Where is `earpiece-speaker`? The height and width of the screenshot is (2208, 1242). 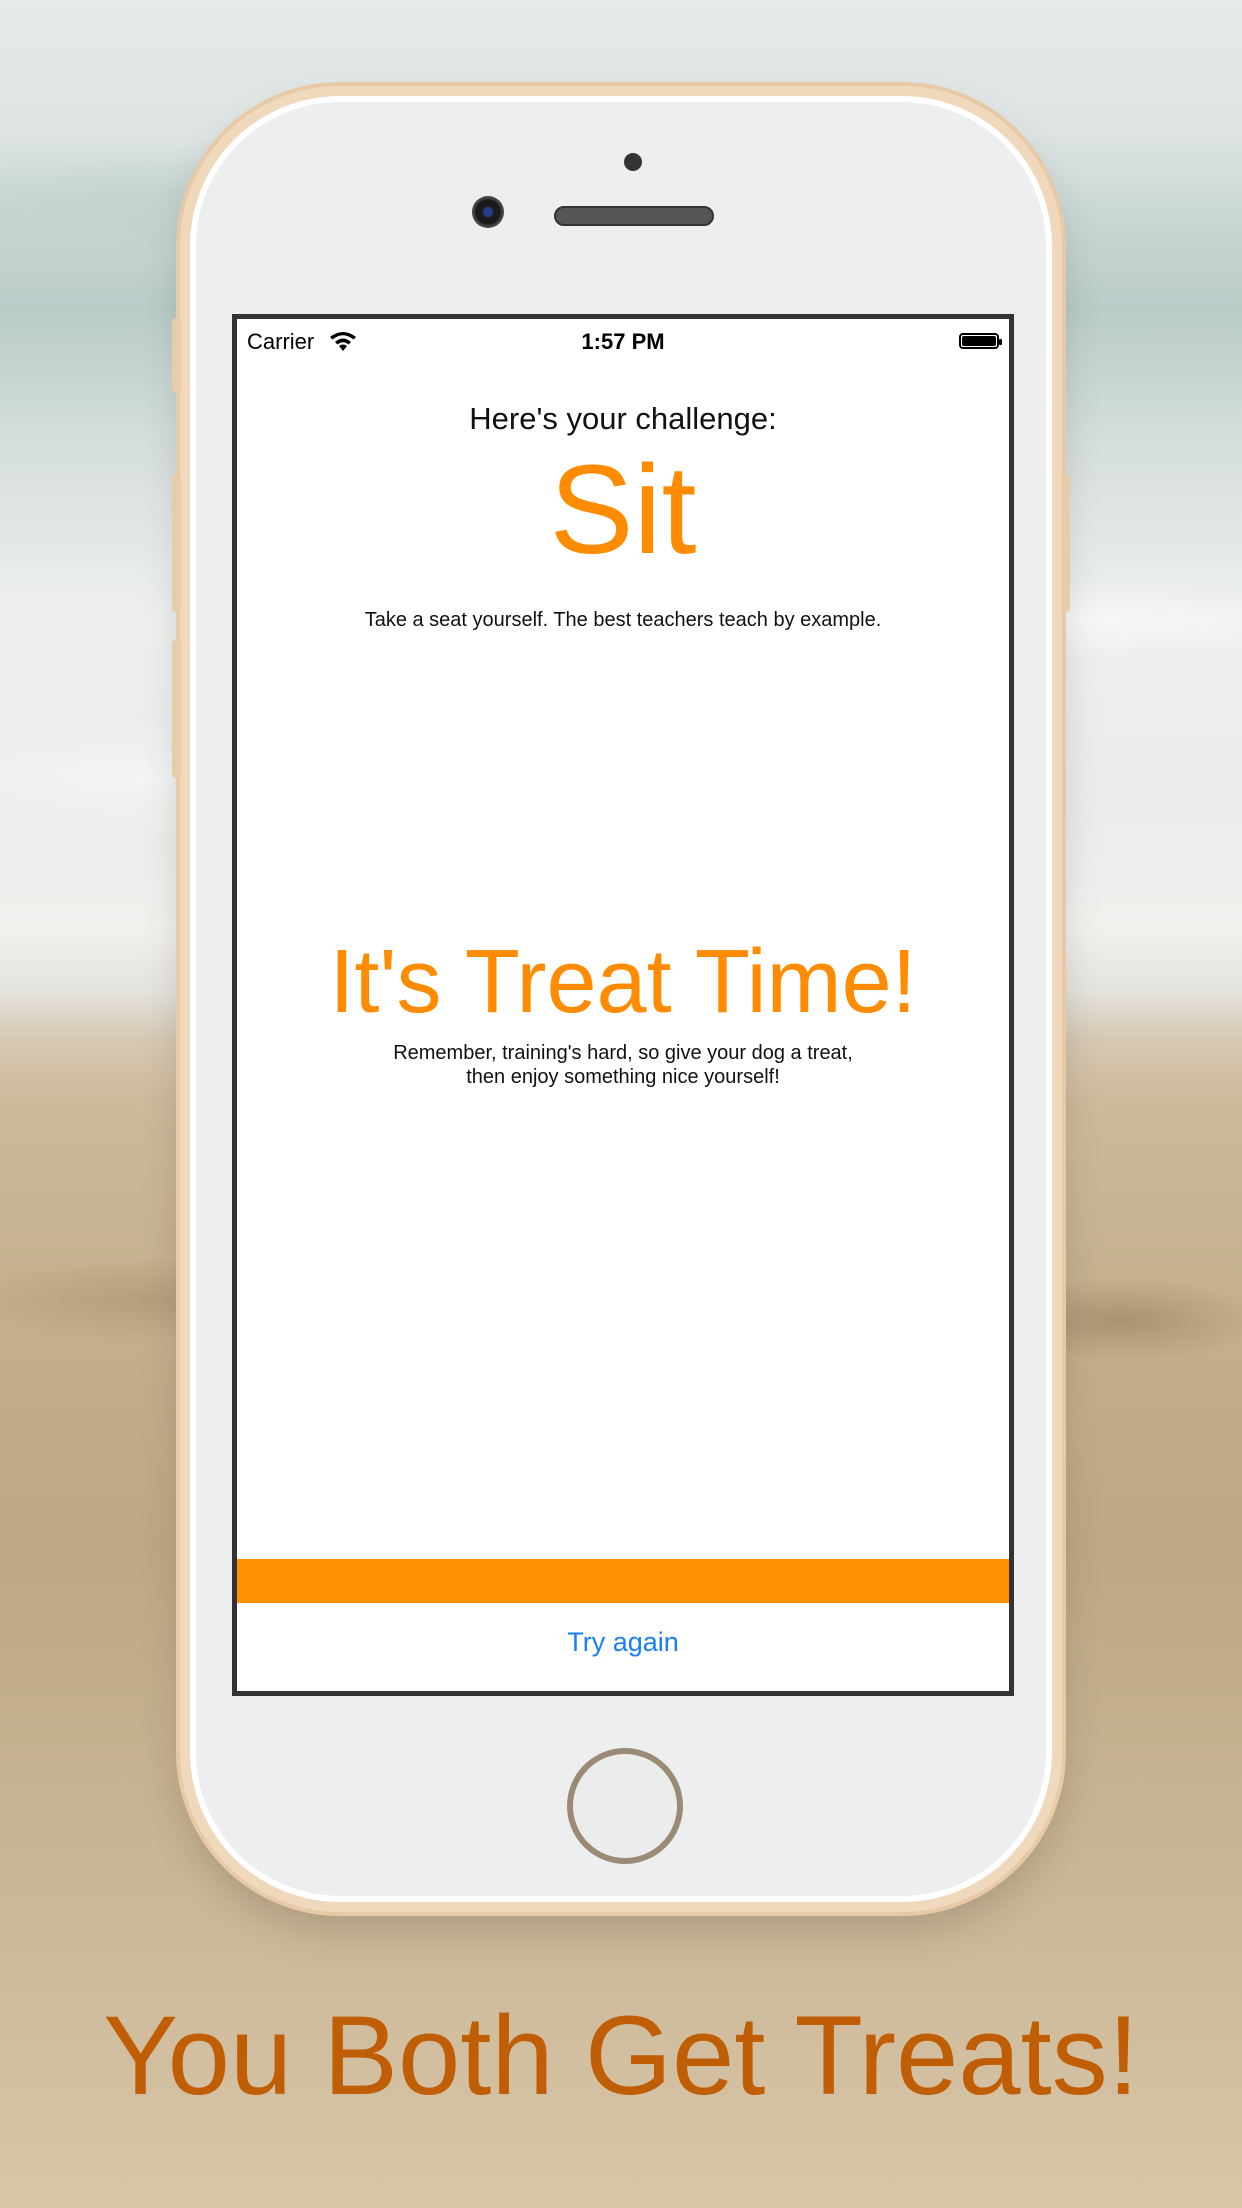
earpiece-speaker is located at coordinates (634, 216).